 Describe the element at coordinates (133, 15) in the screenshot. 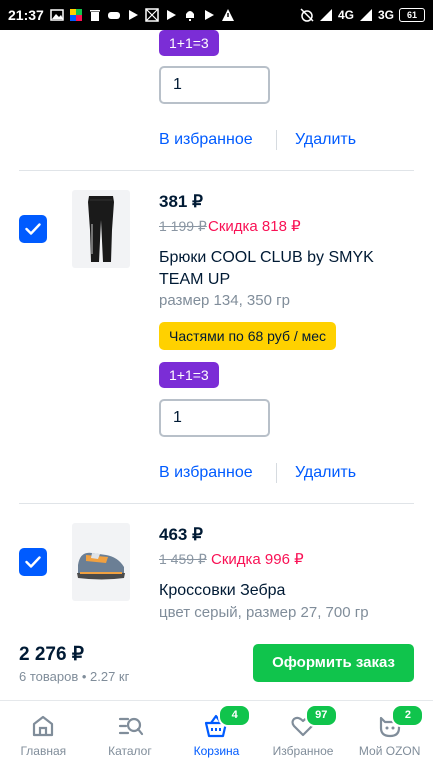

I see `play-notification-icon` at that location.